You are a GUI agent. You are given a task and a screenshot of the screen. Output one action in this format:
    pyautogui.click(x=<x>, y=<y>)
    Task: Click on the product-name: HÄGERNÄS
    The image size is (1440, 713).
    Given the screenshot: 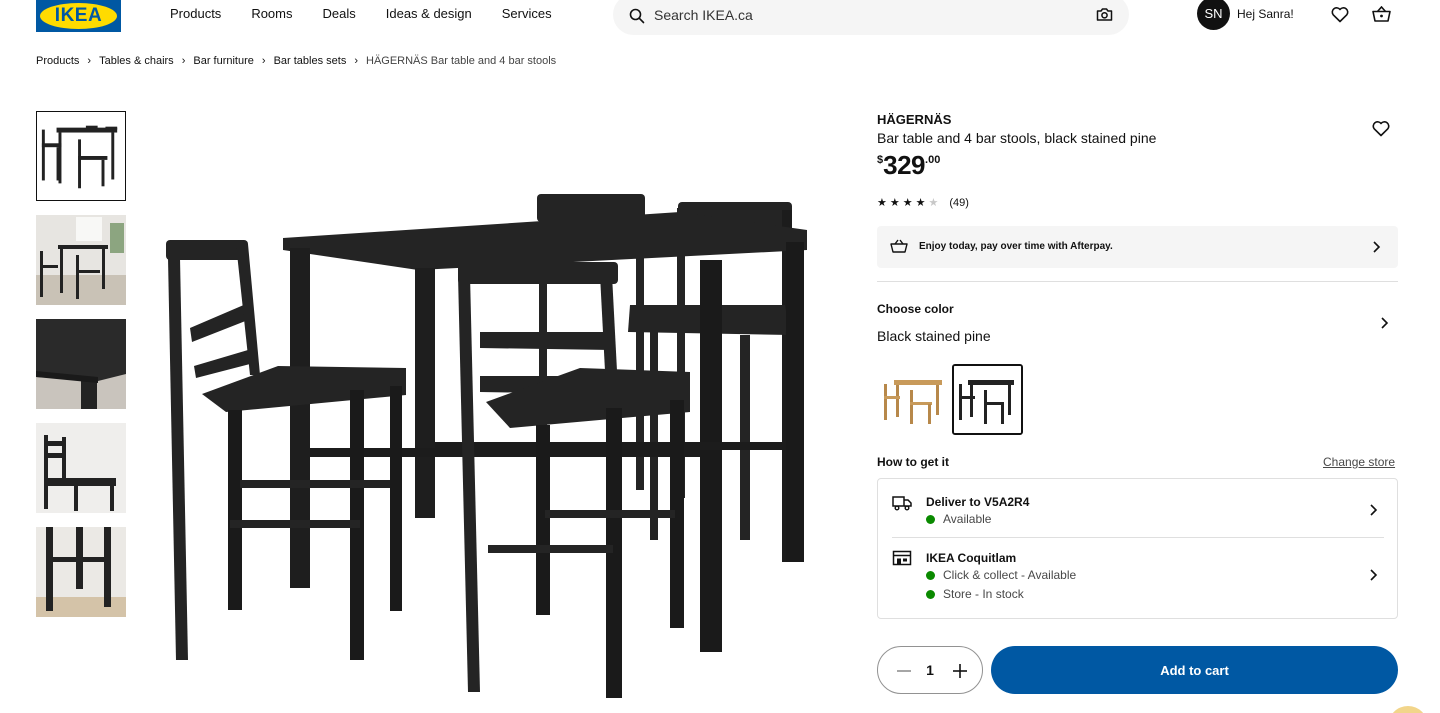 What is the action you would take?
    pyautogui.click(x=914, y=119)
    